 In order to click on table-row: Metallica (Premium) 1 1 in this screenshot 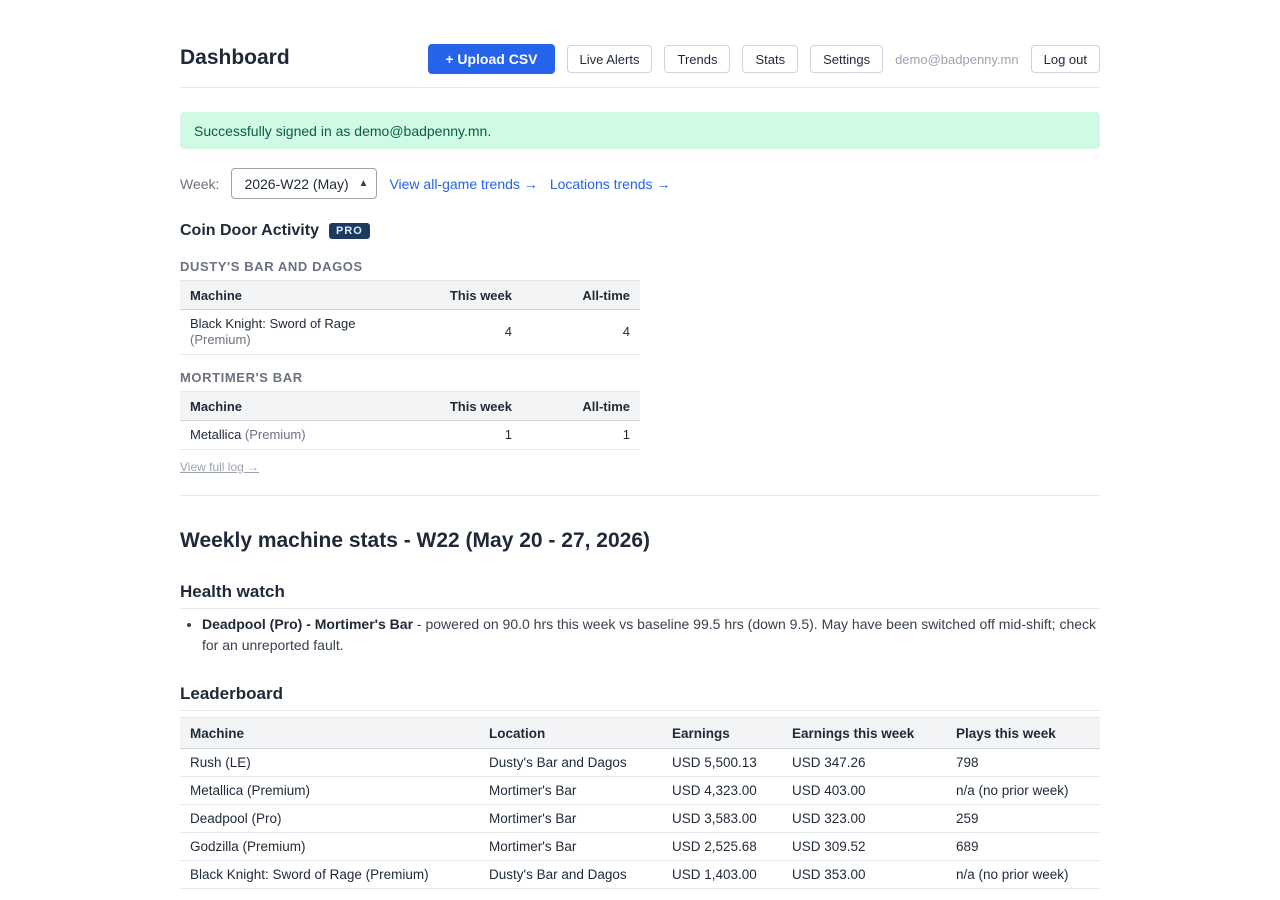, I will do `click(410, 435)`.